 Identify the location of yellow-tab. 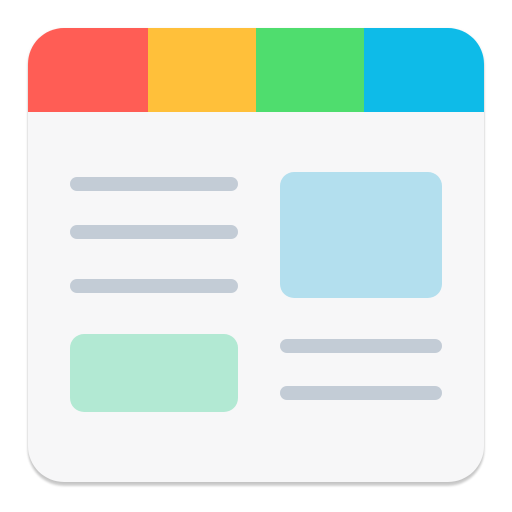
(202, 70).